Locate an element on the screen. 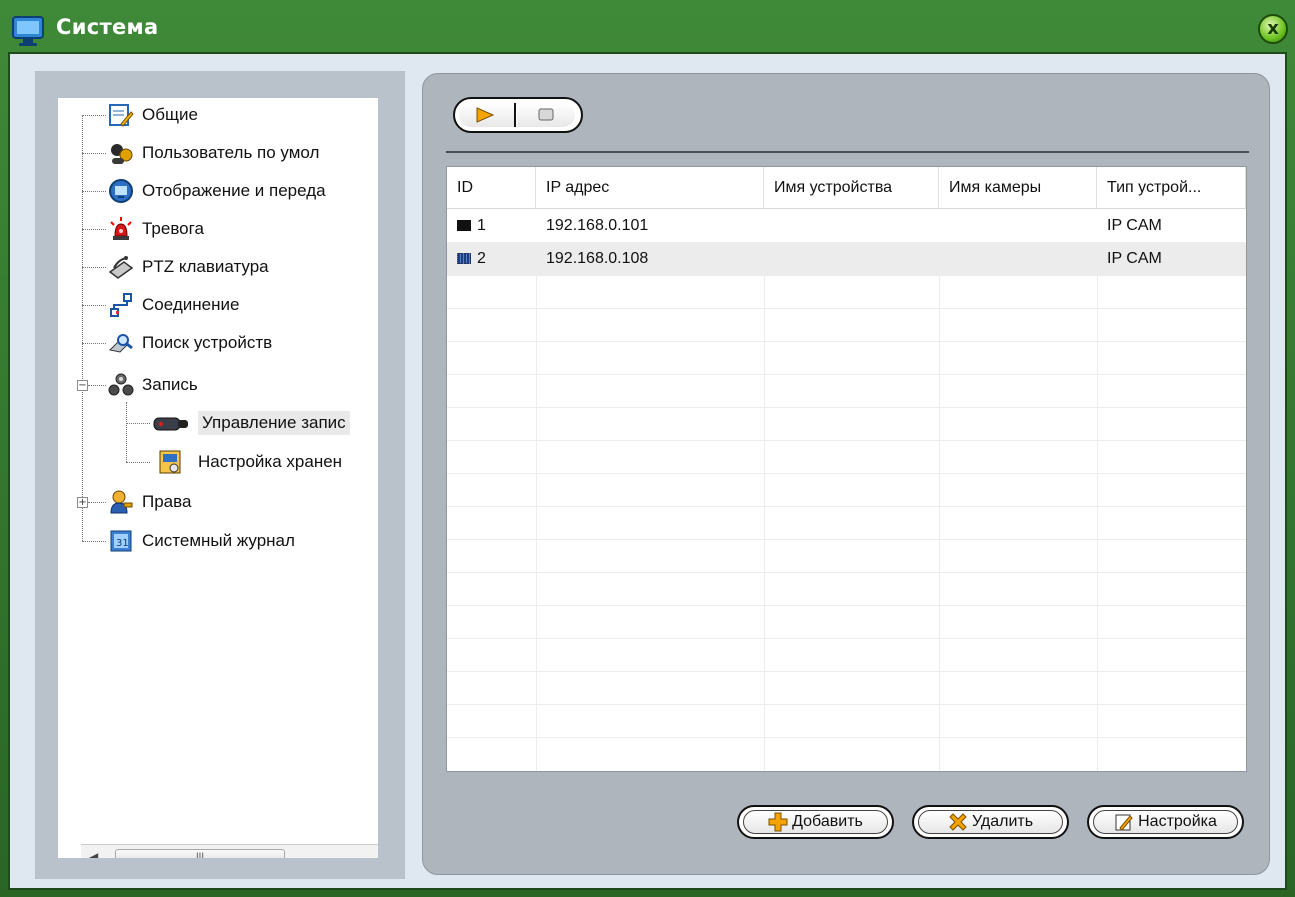 The width and height of the screenshot is (1295, 897). delete-button: Удалить is located at coordinates (990, 822).